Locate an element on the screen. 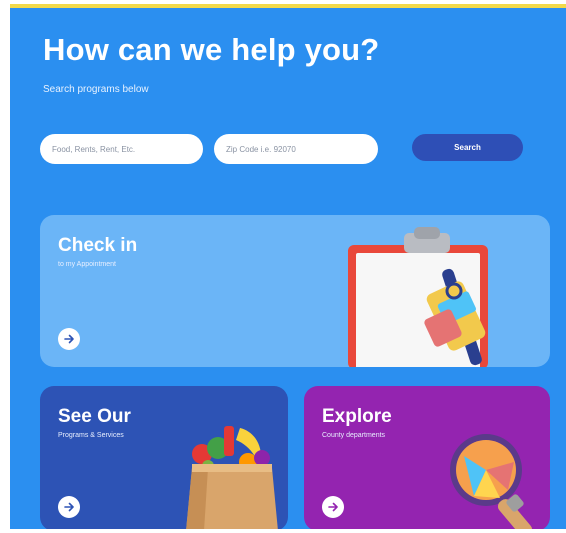 This screenshot has height=533, width=566. keyword-search-input is located at coordinates (121, 149).